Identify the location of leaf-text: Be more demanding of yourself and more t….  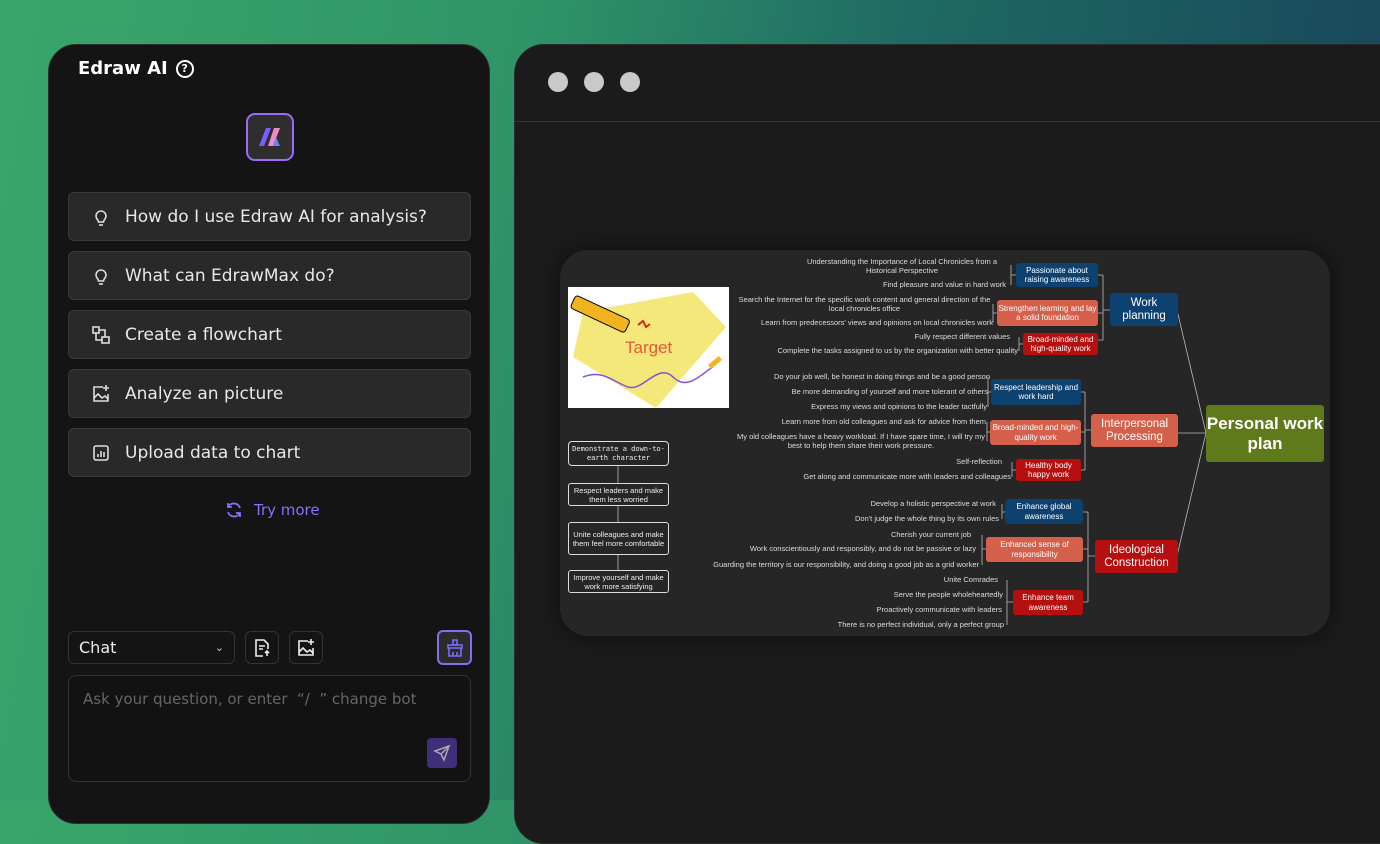
(889, 391).